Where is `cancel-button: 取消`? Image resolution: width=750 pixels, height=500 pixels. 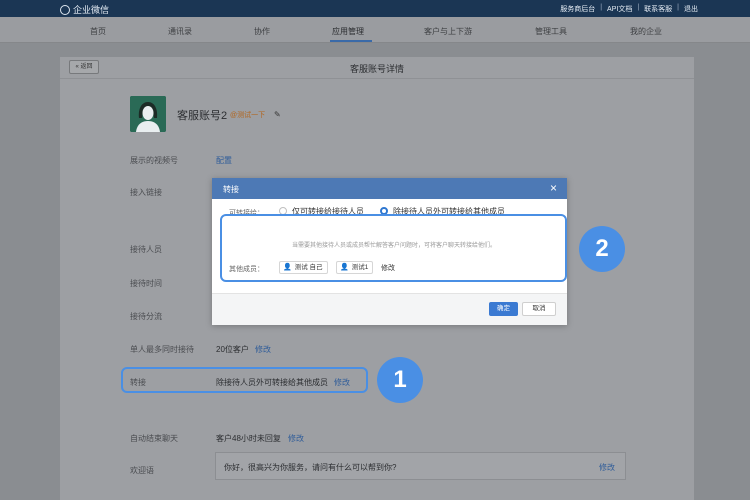 cancel-button: 取消 is located at coordinates (539, 309).